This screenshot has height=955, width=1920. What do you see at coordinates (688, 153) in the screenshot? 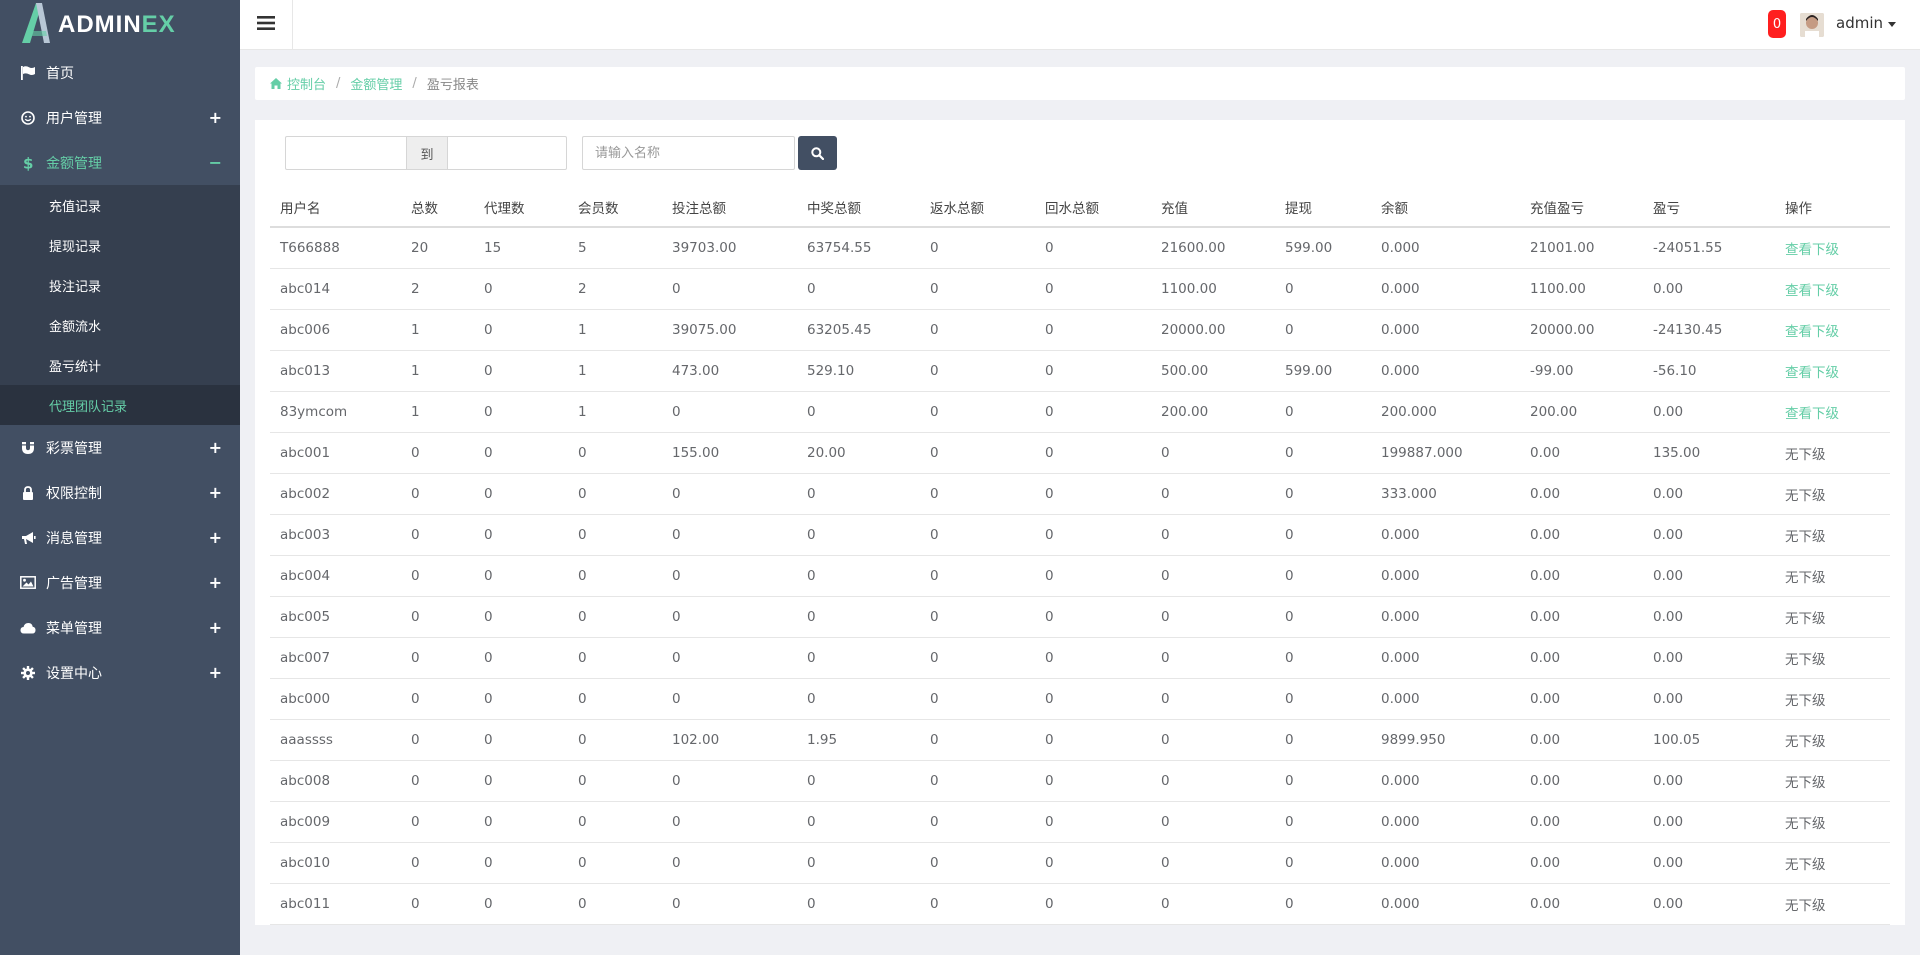
I see `name-search-input` at bounding box center [688, 153].